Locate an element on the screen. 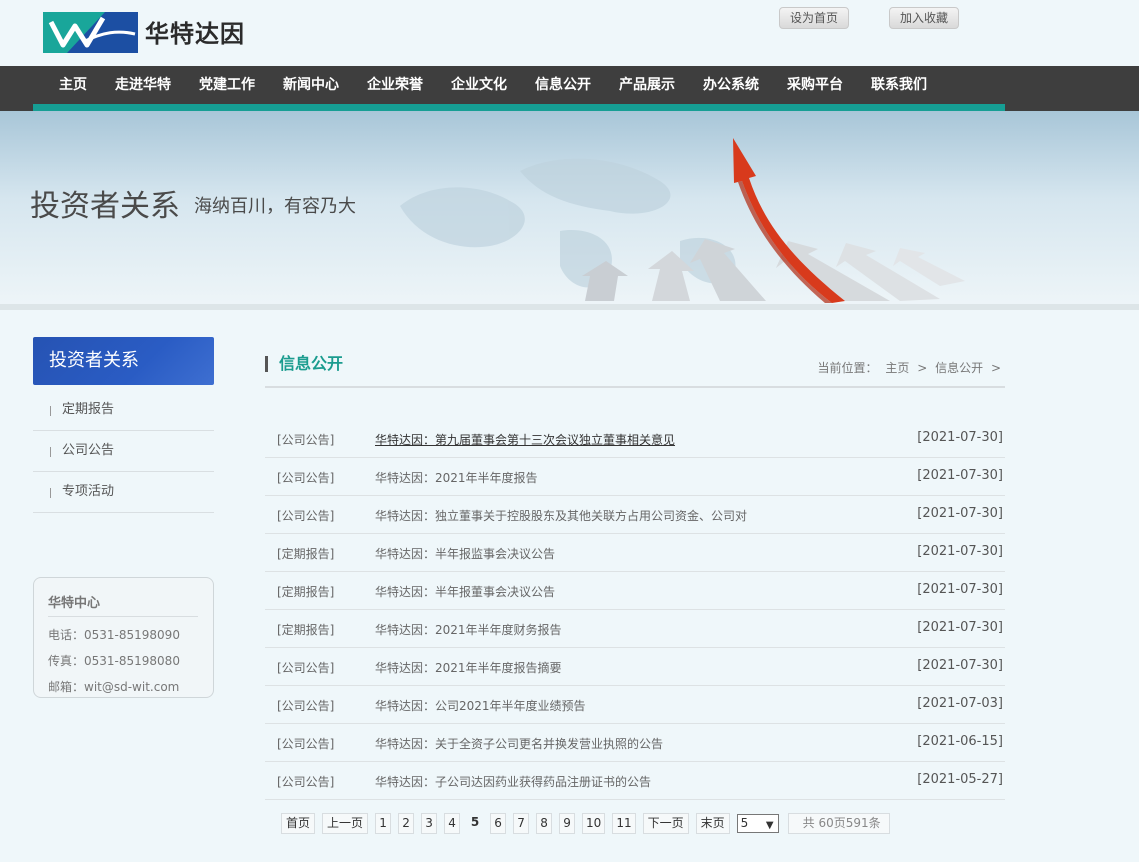 The width and height of the screenshot is (1139, 862). contact-email: 邮箱：wit@sd-wit.com is located at coordinates (114, 687).